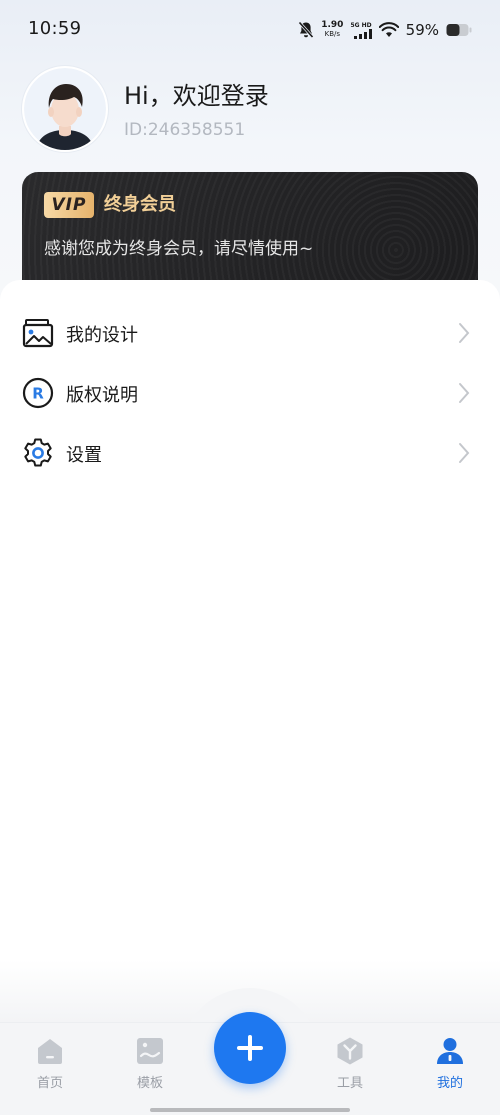 This screenshot has width=500, height=1115. I want to click on net-speed-value: 1.90, so click(332, 25).